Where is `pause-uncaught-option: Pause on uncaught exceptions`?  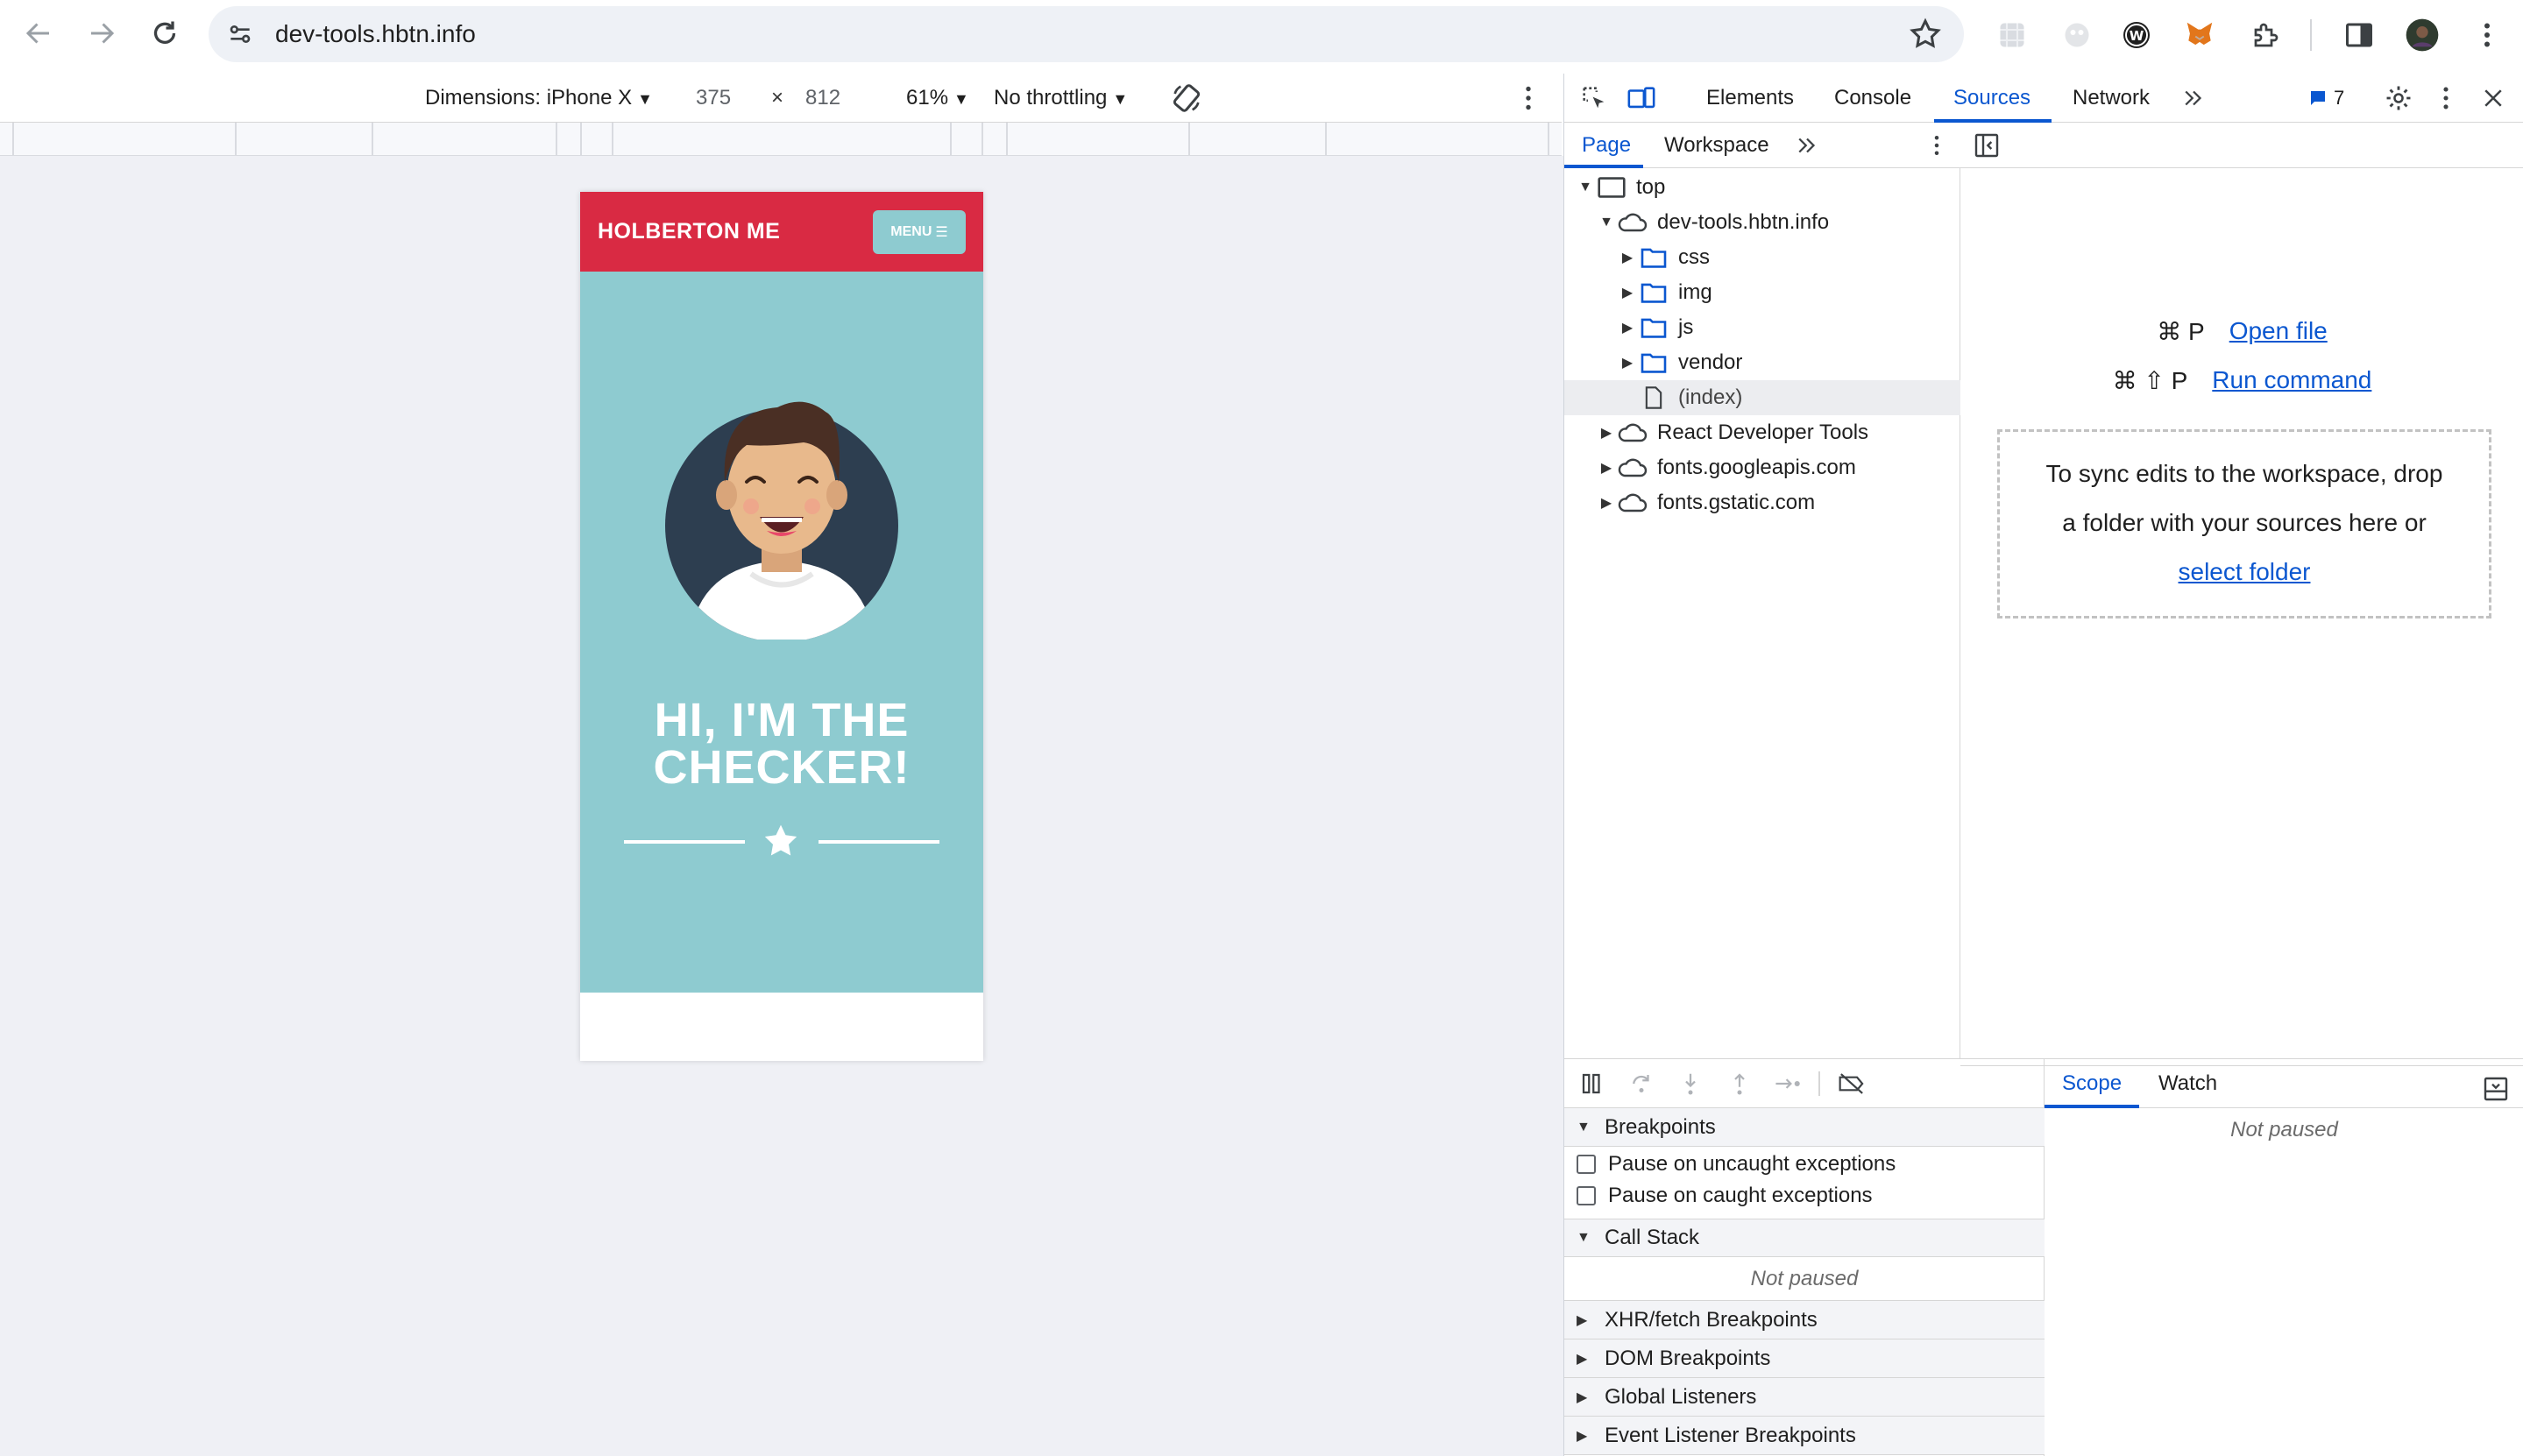
pause-uncaught-option: Pause on uncaught exceptions is located at coordinates (1805, 1164).